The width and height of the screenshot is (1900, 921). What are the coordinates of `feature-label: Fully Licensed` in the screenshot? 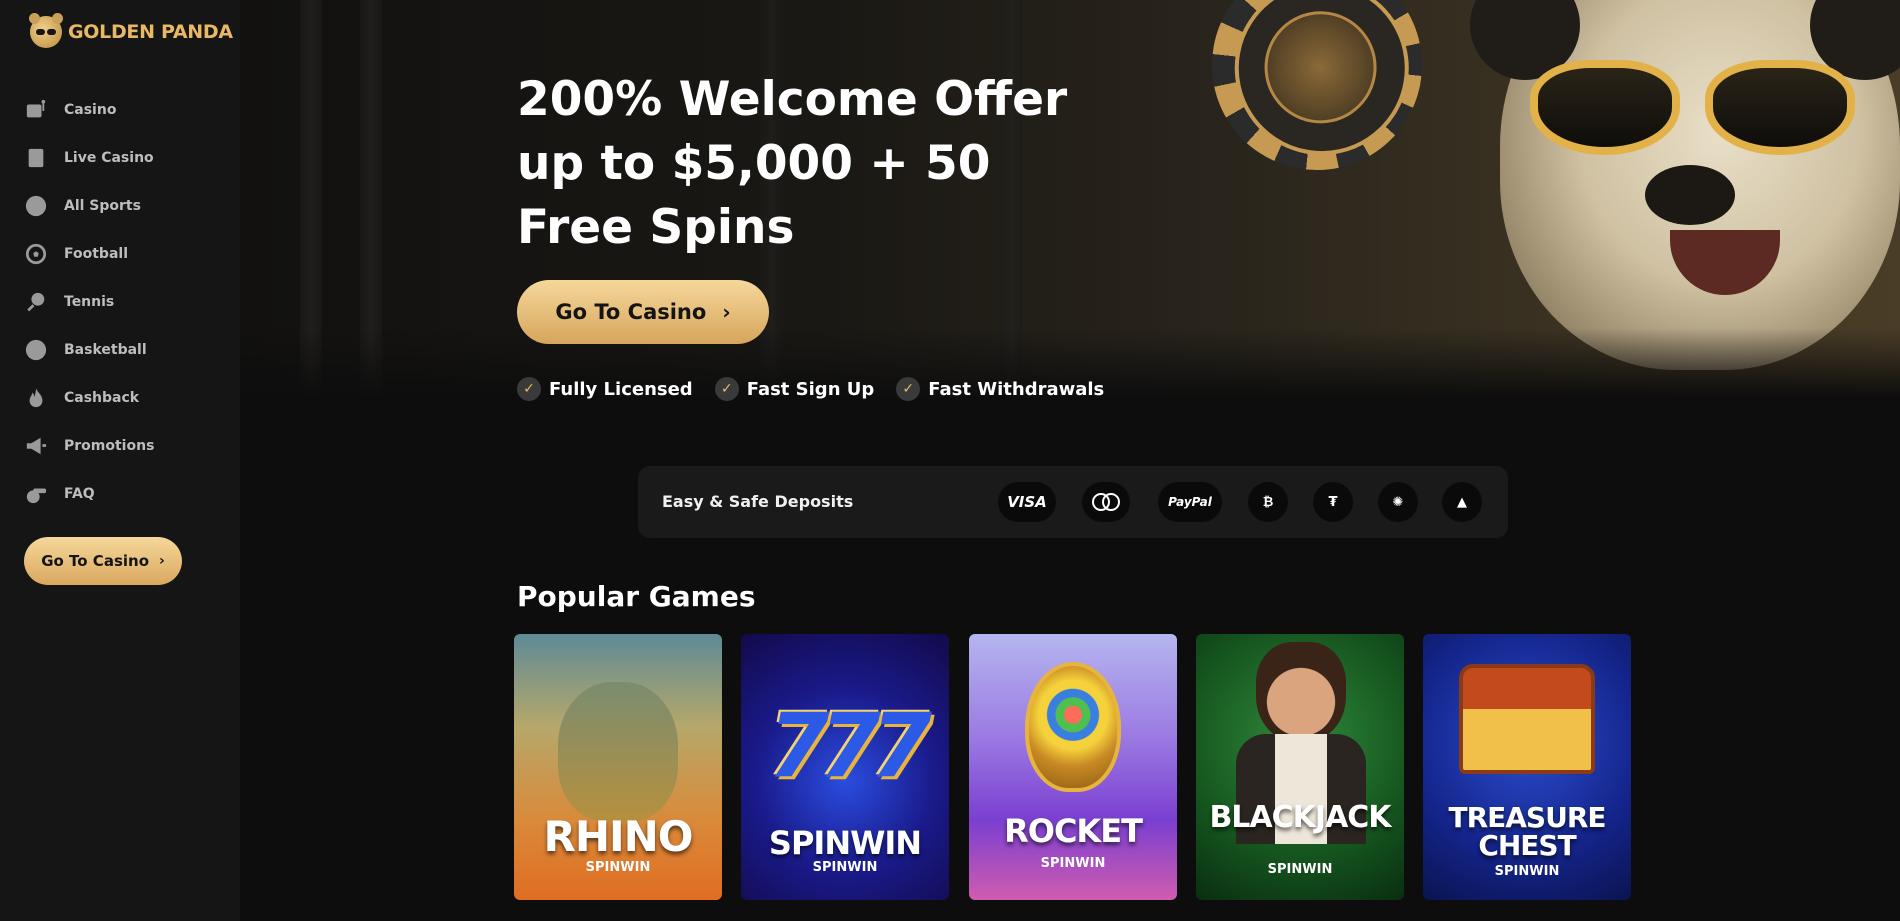 It's located at (621, 389).